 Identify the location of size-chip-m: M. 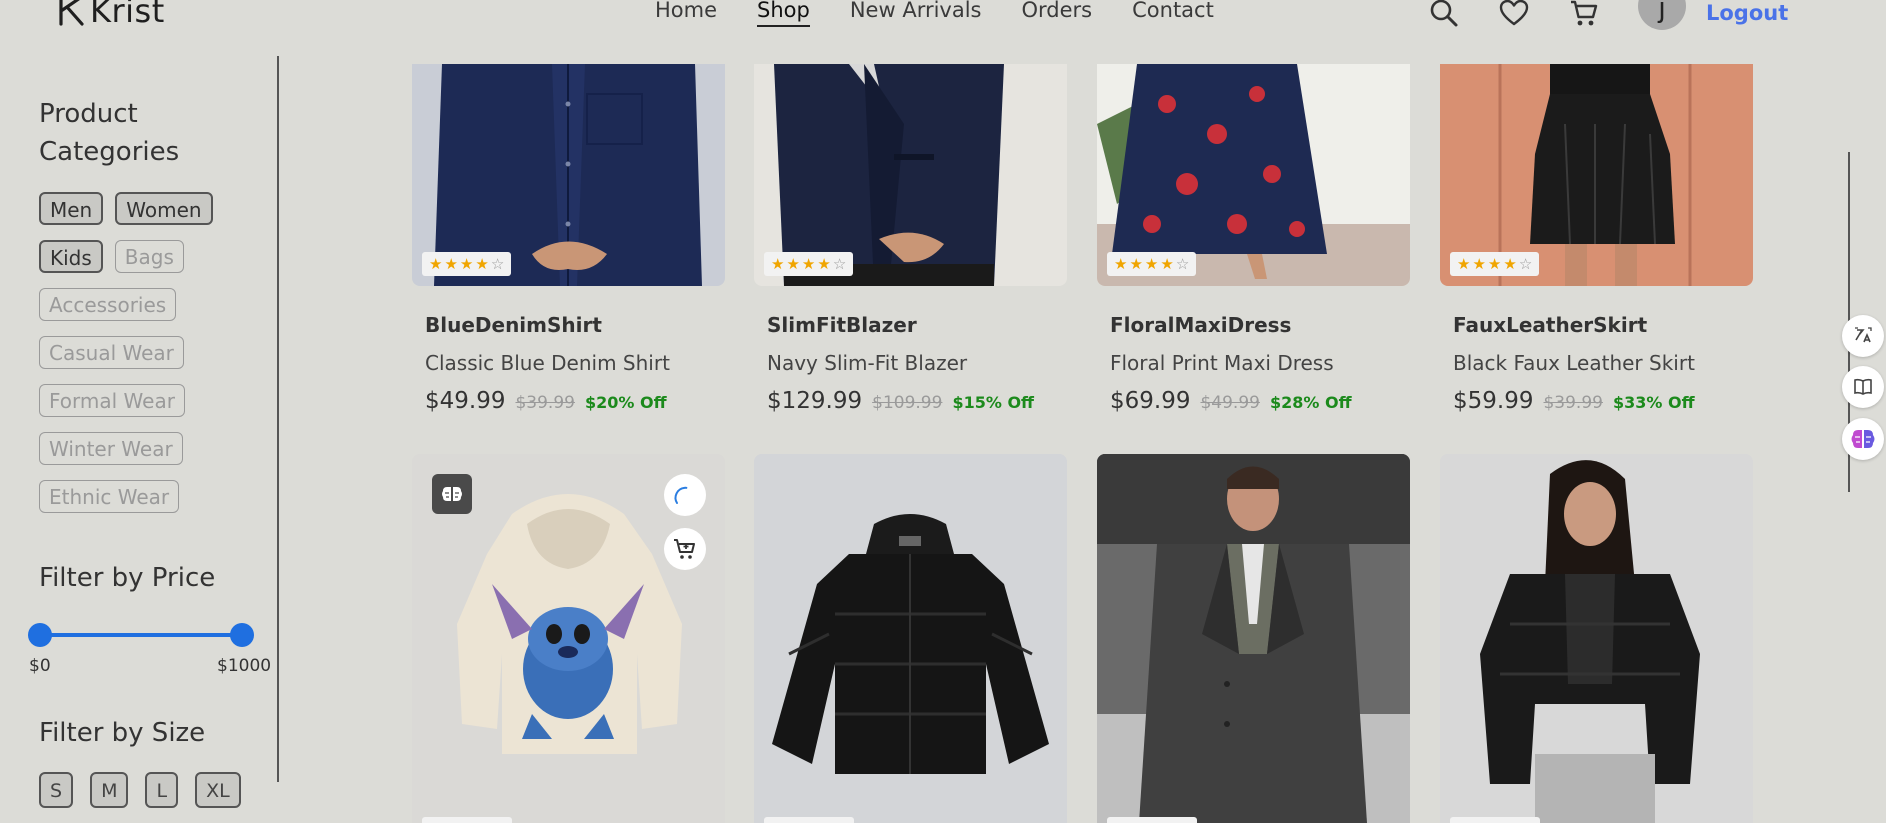
(109, 790).